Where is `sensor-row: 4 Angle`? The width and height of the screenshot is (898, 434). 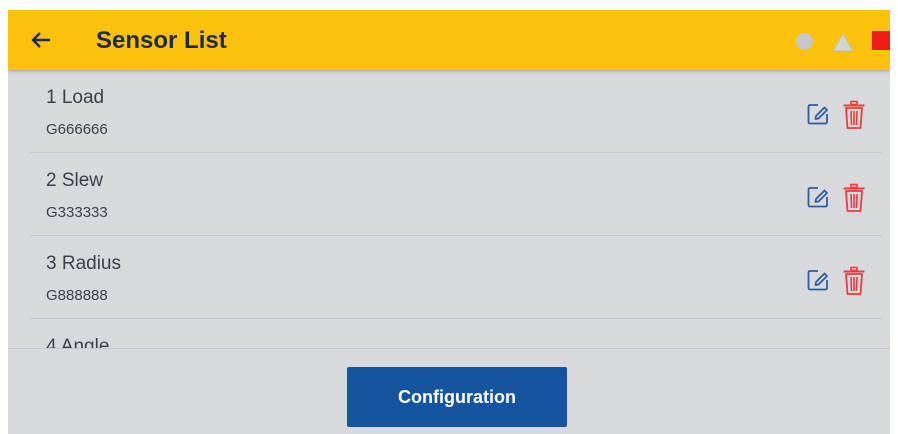
sensor-row: 4 Angle is located at coordinates (456, 333).